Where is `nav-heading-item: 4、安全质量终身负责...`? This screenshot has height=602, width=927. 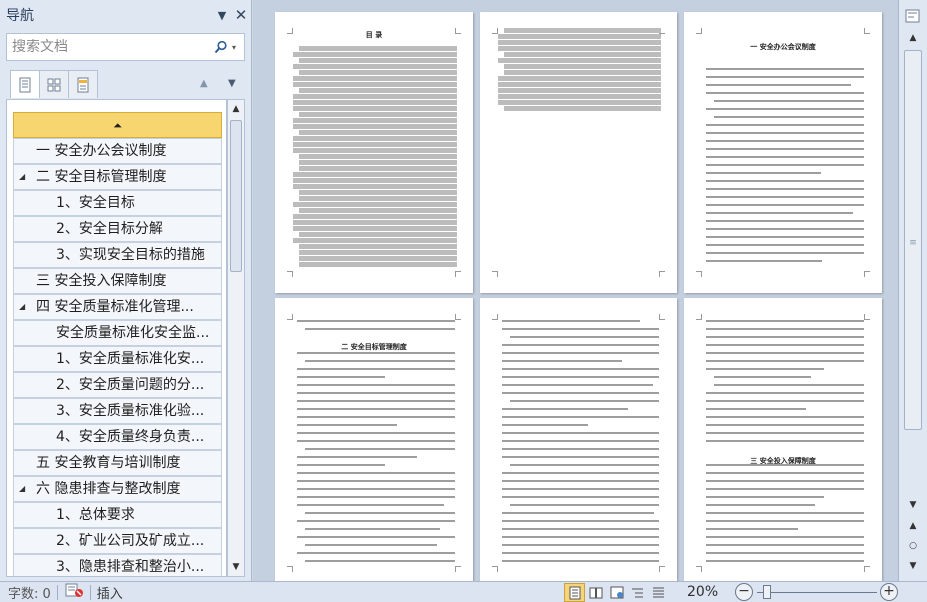 nav-heading-item: 4、安全质量终身负责... is located at coordinates (117, 437).